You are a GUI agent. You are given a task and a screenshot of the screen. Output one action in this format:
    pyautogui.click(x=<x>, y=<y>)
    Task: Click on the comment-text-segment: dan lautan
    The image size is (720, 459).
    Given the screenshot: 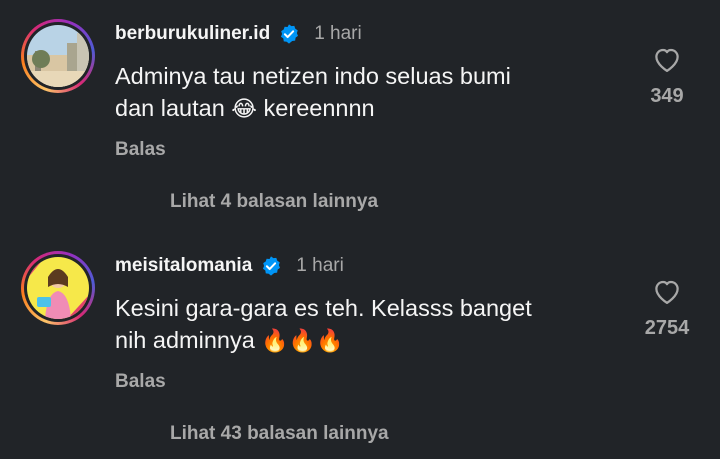 What is the action you would take?
    pyautogui.click(x=173, y=108)
    